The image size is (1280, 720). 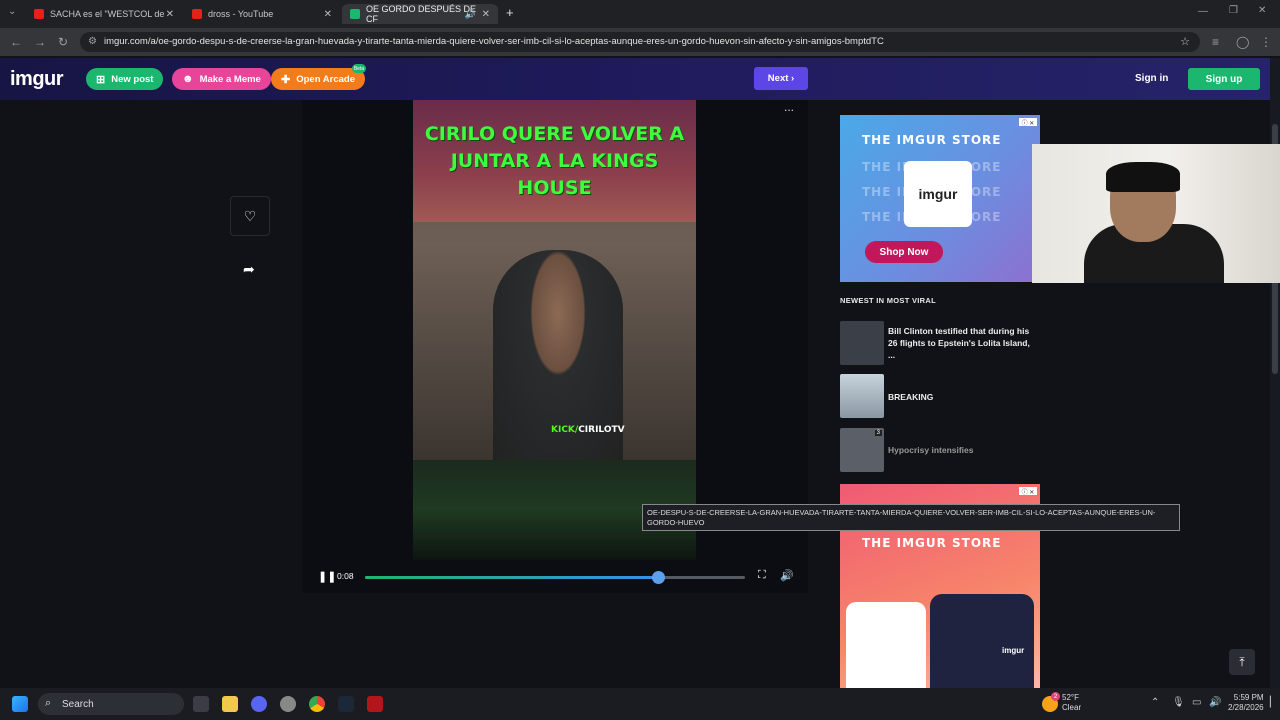 What do you see at coordinates (241, 14) in the screenshot?
I see `tab-title: dross - YouTube` at bounding box center [241, 14].